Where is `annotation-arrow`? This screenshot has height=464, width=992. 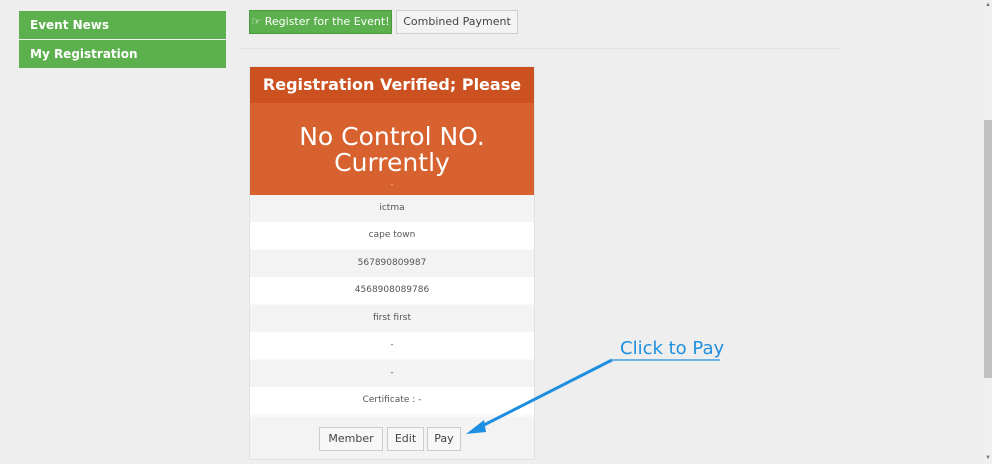
annotation-arrow is located at coordinates (593, 396).